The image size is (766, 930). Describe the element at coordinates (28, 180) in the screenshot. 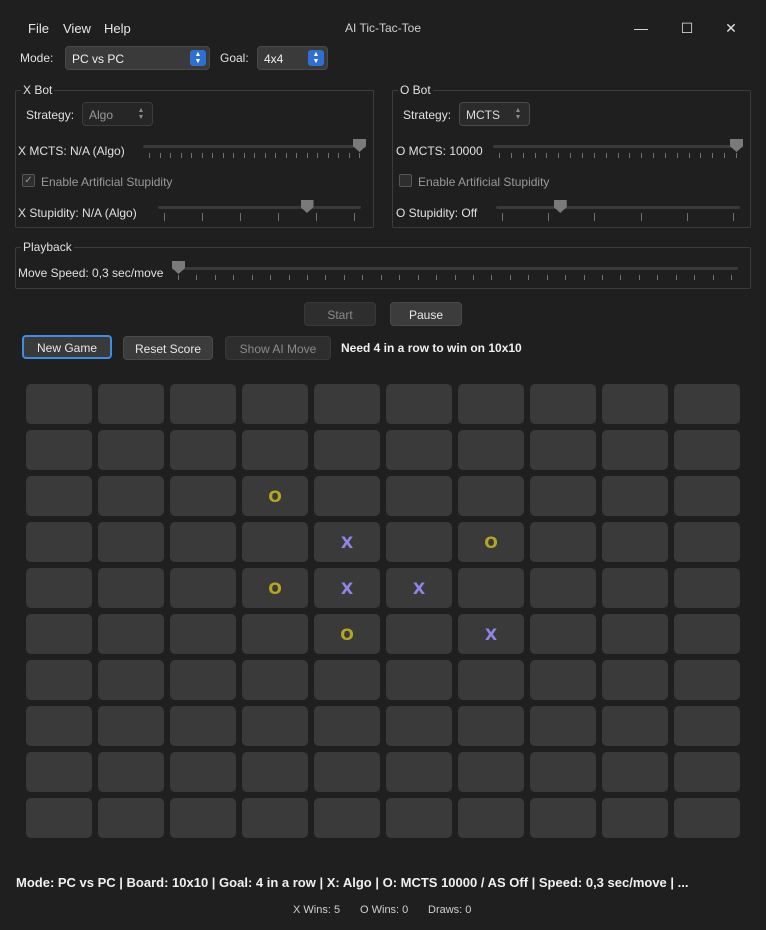

I see `x-stupidity-checkbox: ✓` at that location.